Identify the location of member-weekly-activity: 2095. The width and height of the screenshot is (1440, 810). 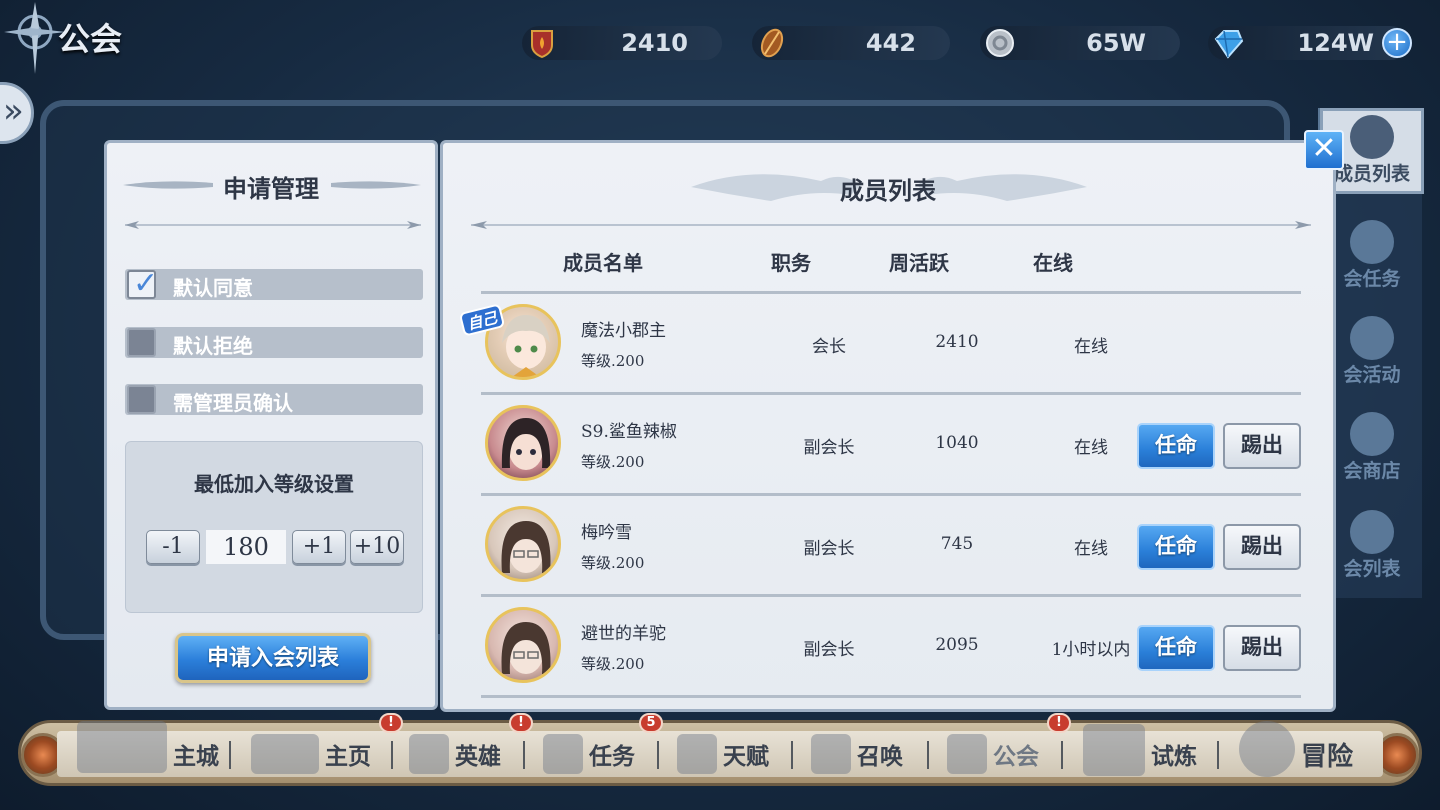
(957, 645).